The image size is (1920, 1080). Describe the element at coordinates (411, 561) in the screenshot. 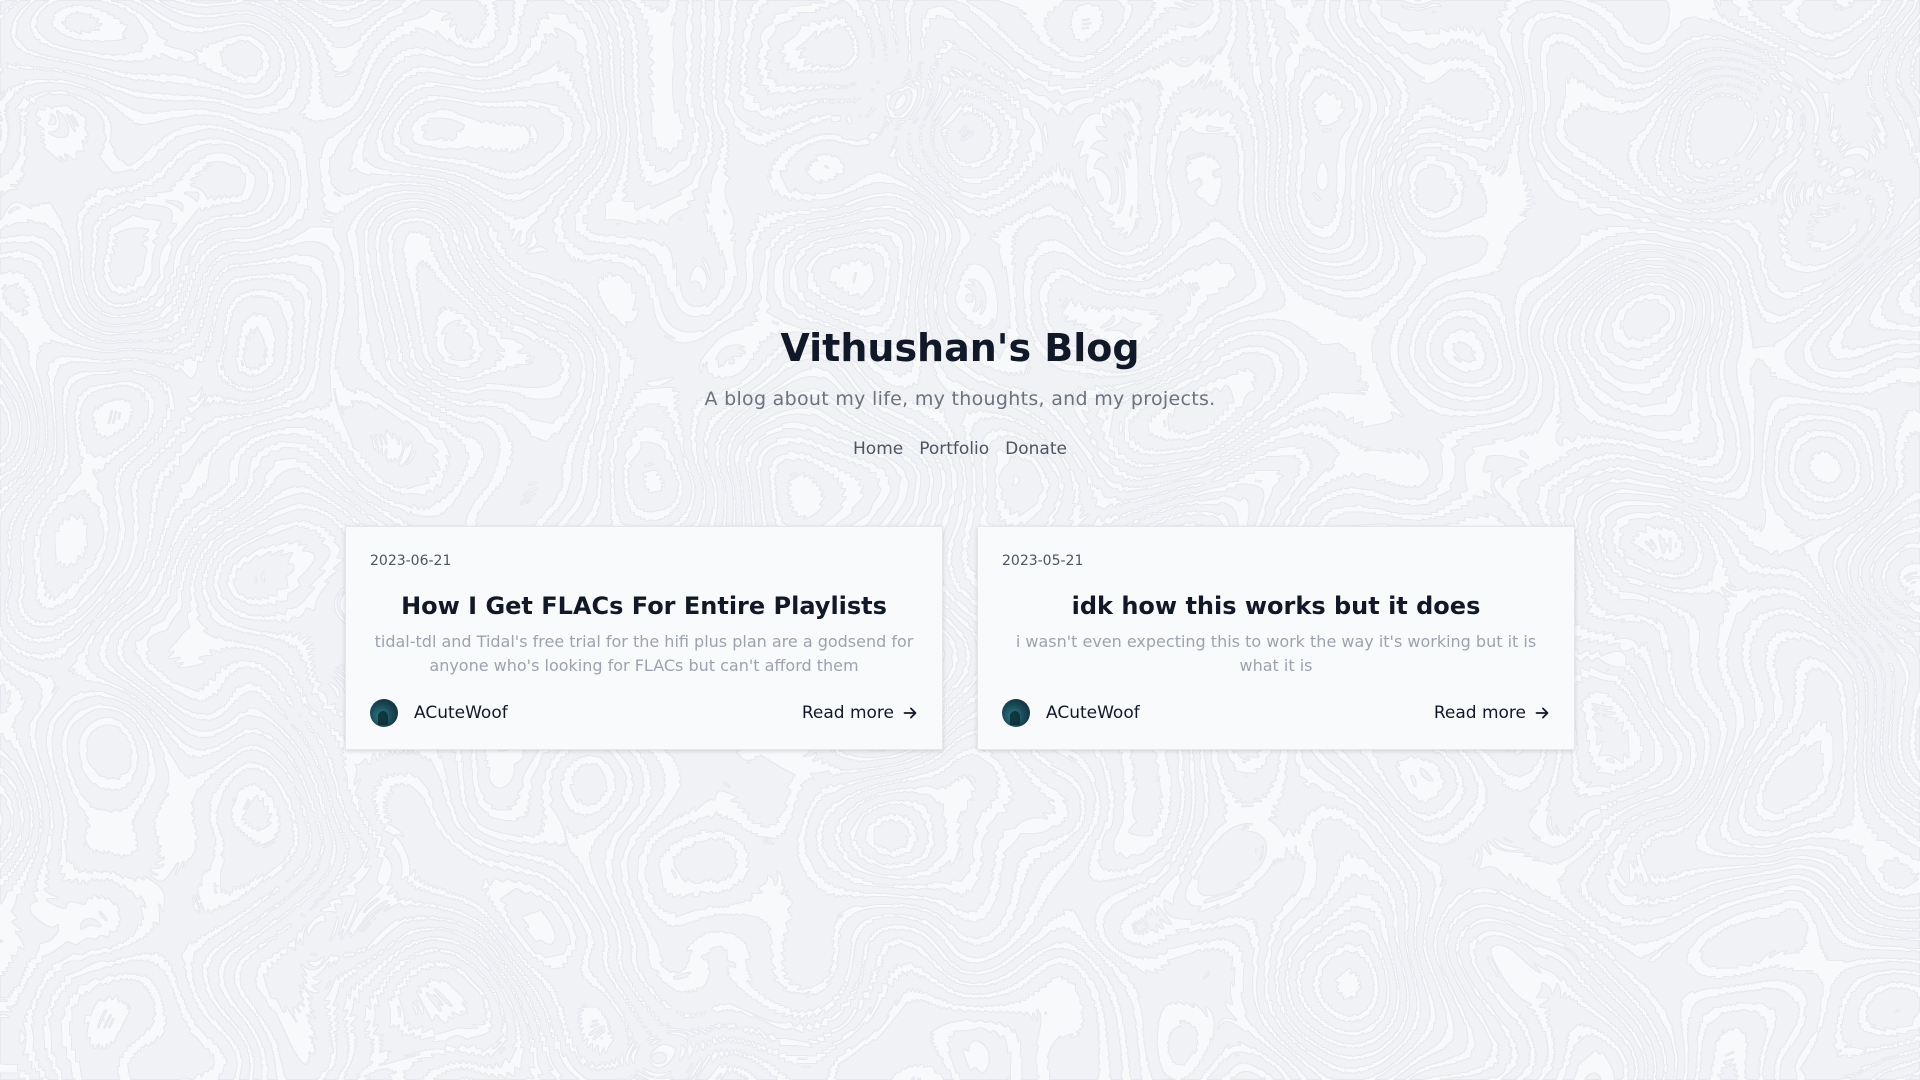

I see `post-date: 2023-06-21` at that location.